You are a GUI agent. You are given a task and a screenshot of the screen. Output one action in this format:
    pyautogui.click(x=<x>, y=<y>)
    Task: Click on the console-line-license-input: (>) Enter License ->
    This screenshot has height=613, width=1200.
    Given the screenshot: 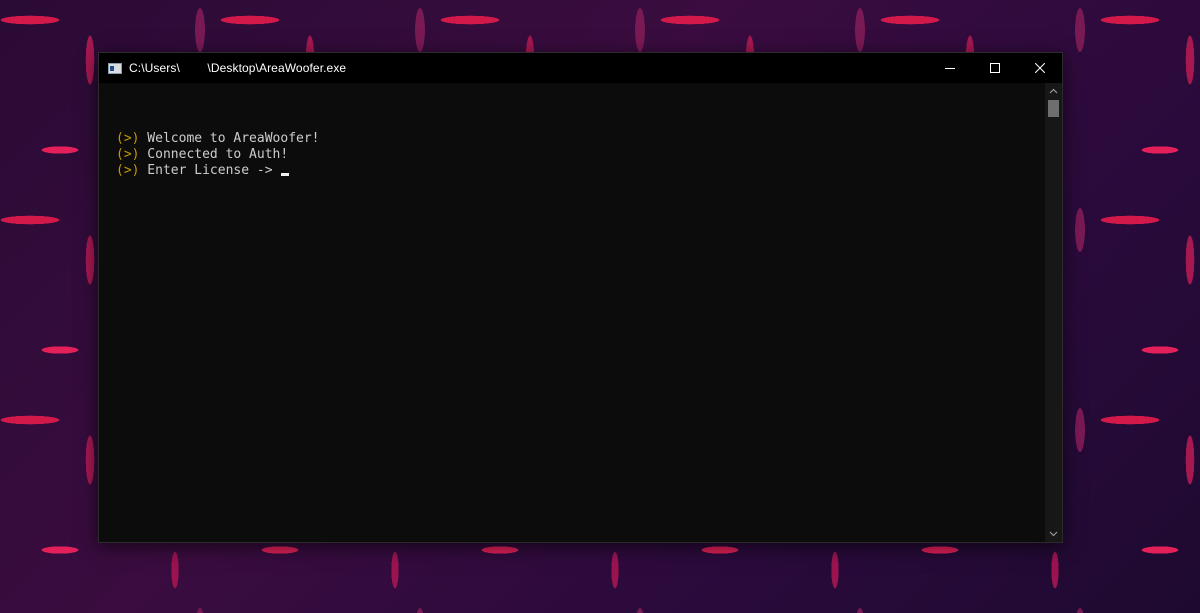 What is the action you would take?
    pyautogui.click(x=218, y=171)
    